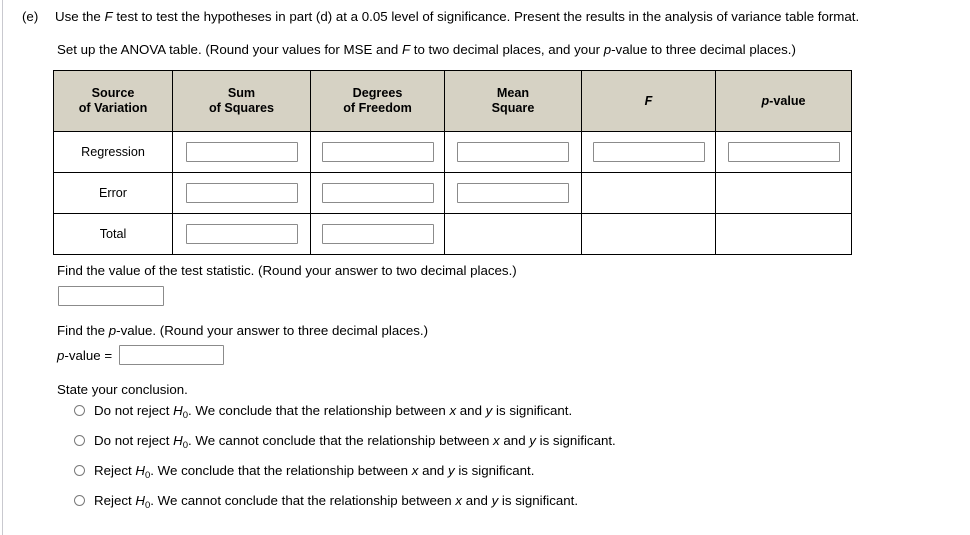  Describe the element at coordinates (172, 355) in the screenshot. I see `p-value-input` at that location.